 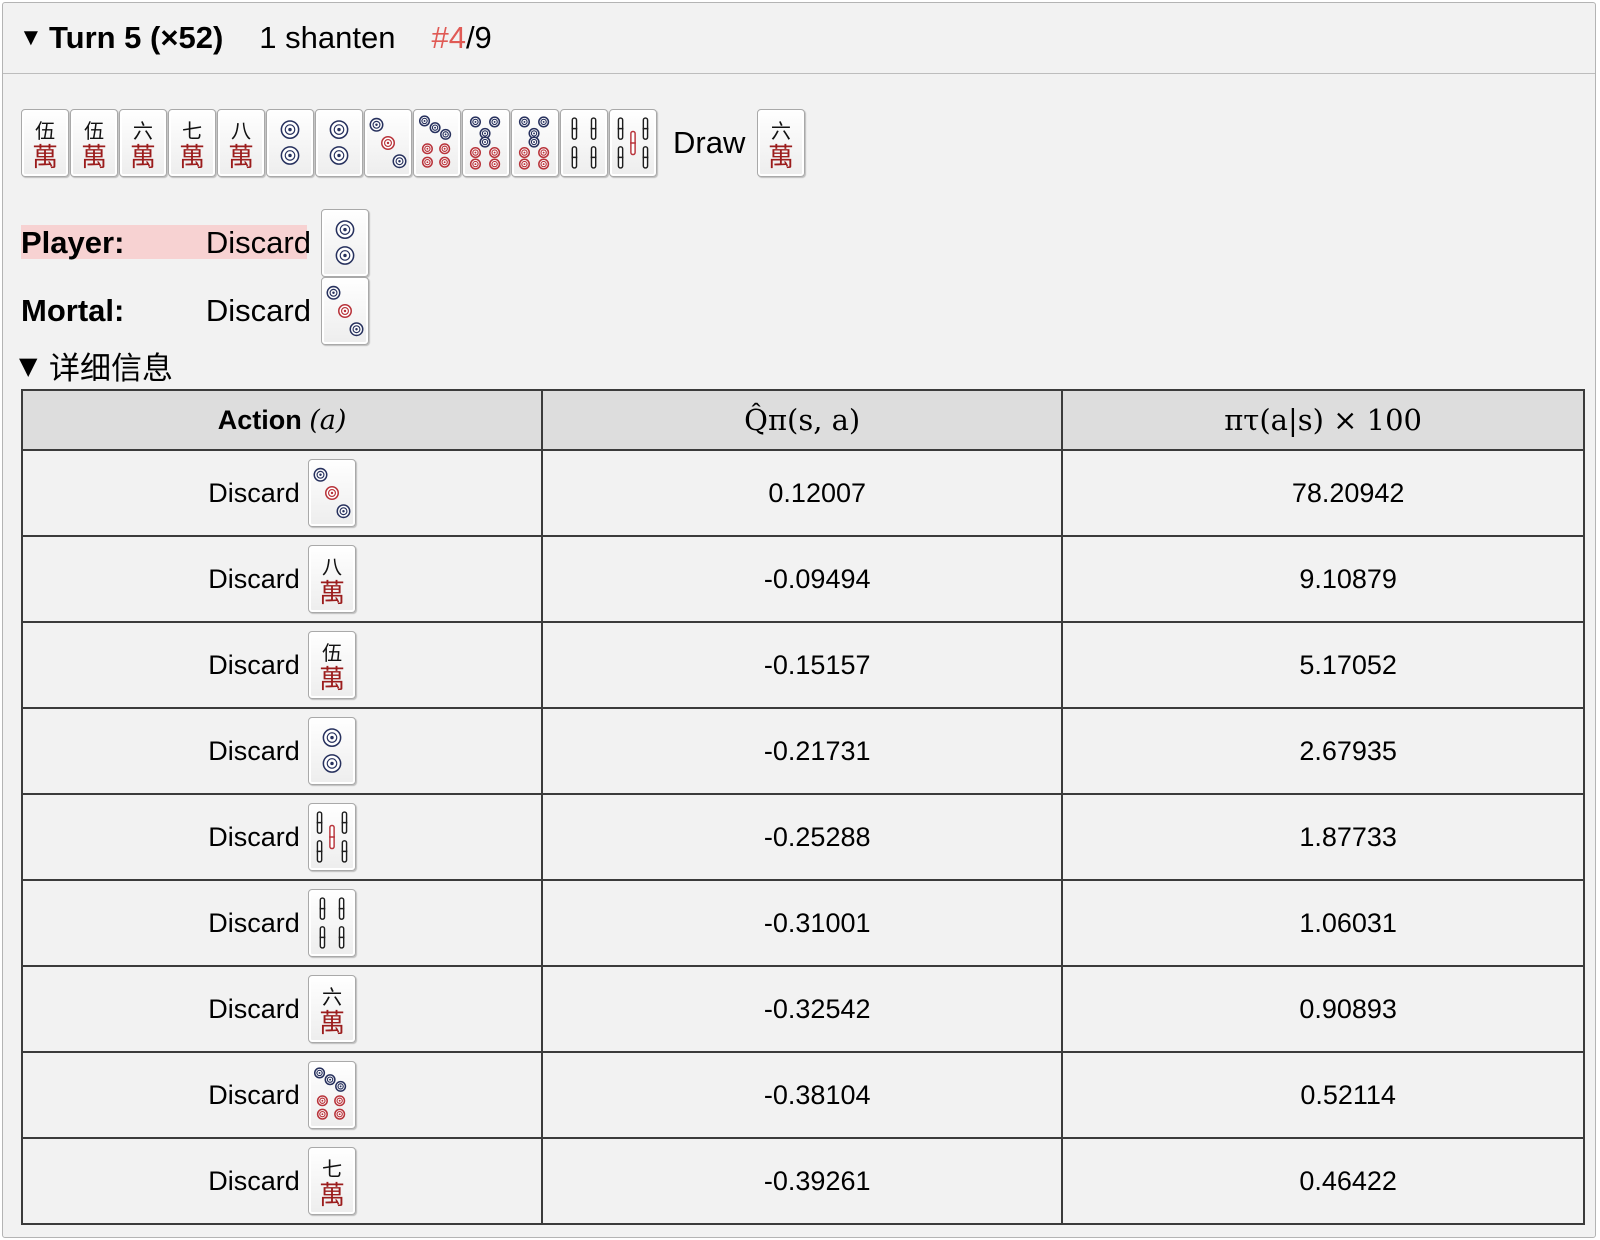 I want to click on action-cell: Discard 七萬, so click(x=282, y=1181).